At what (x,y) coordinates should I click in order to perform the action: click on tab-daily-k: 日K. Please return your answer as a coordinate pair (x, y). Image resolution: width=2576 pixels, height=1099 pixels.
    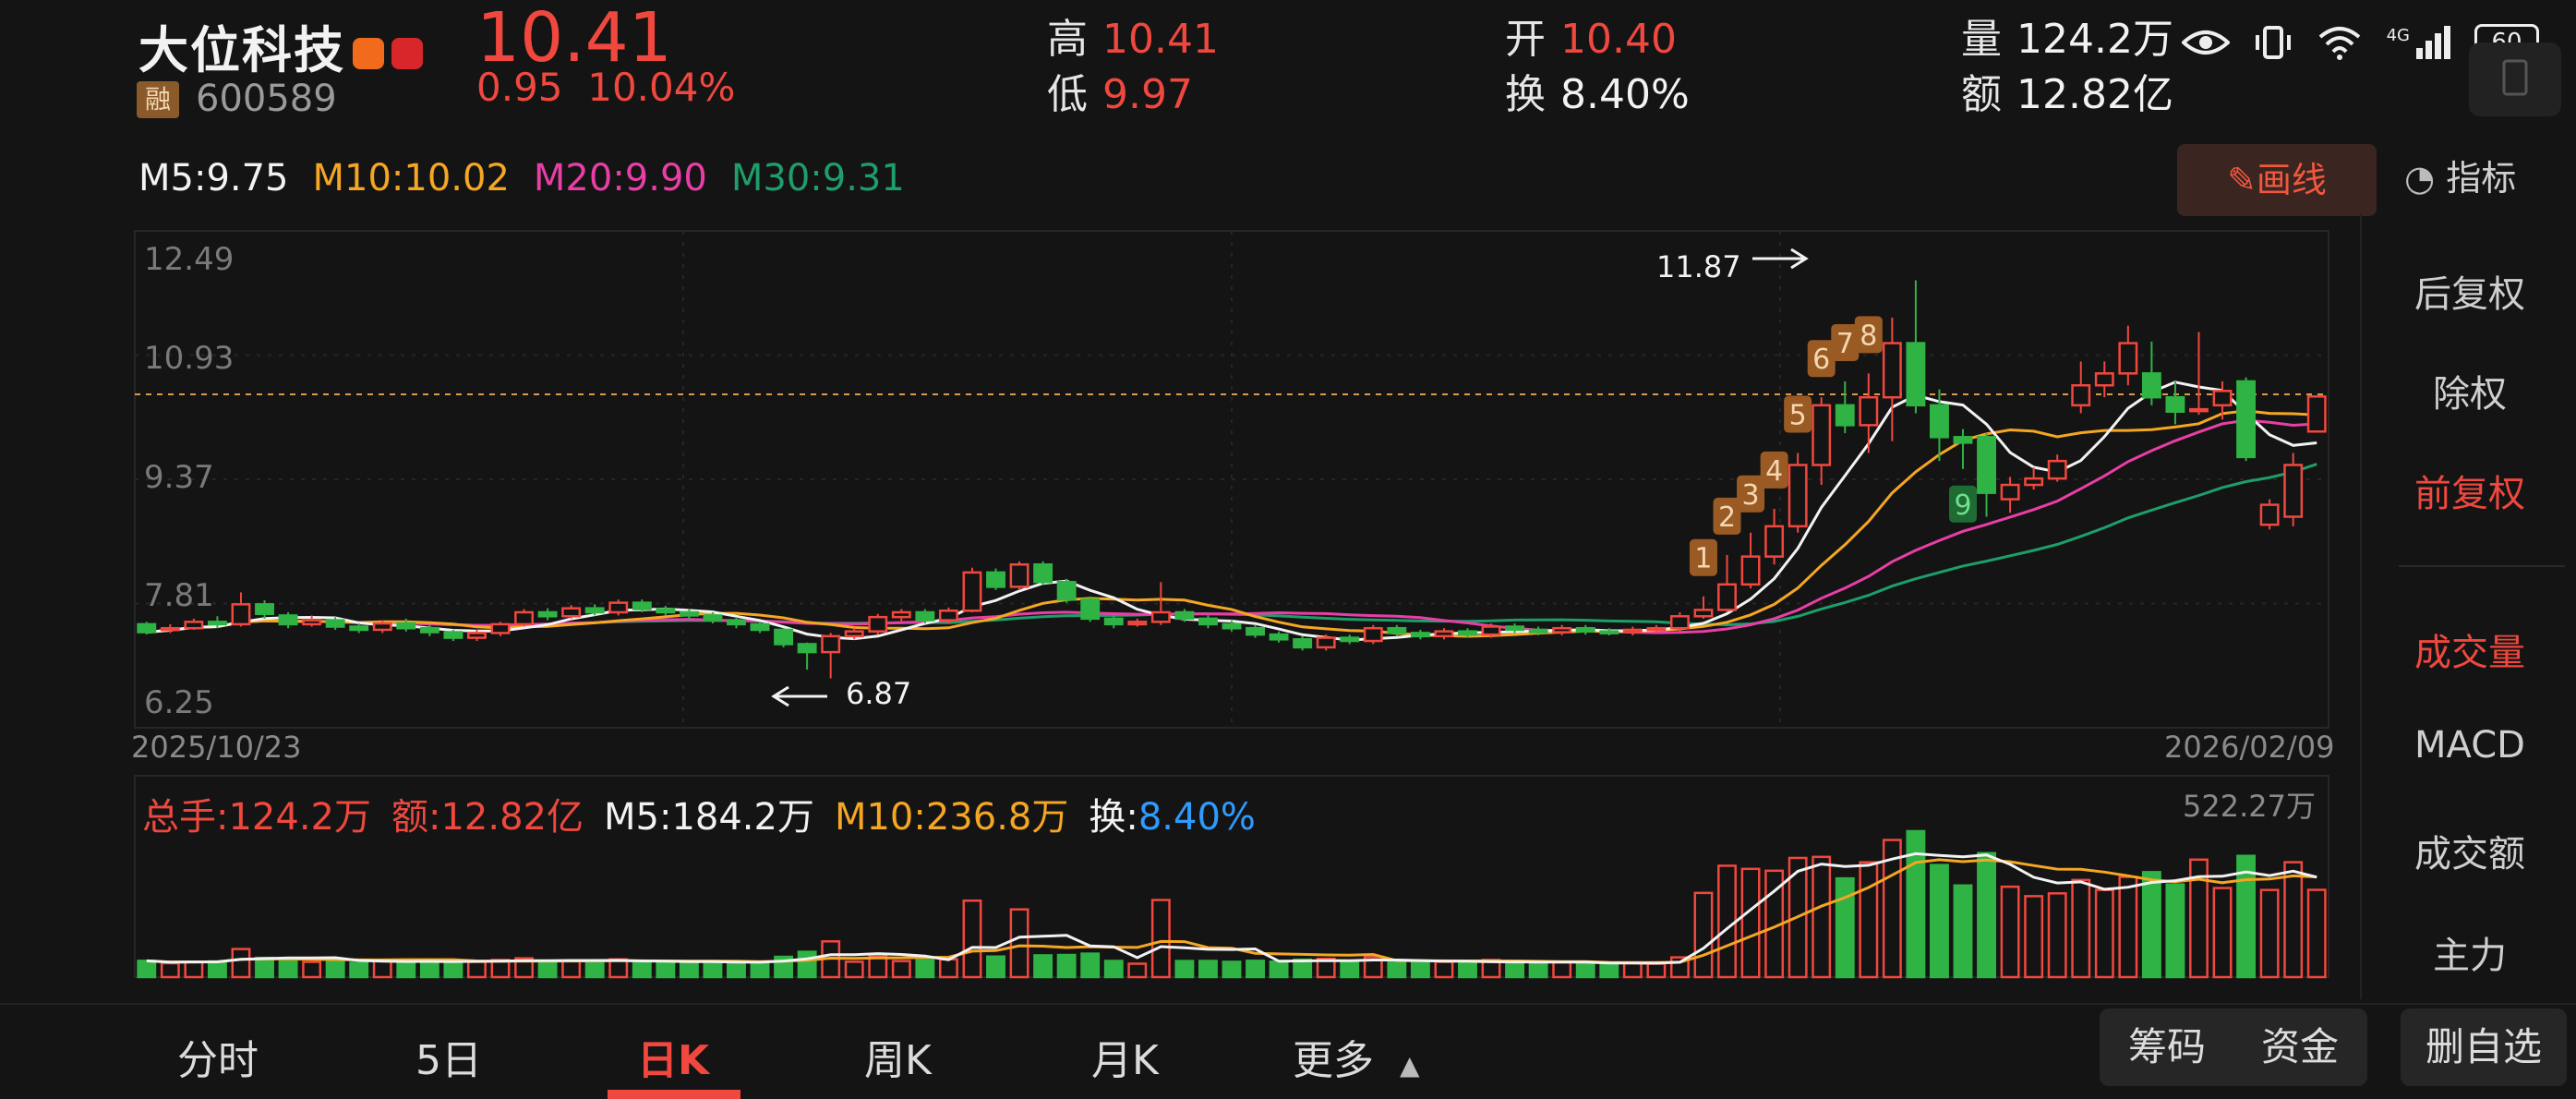
    Looking at the image, I should click on (673, 1056).